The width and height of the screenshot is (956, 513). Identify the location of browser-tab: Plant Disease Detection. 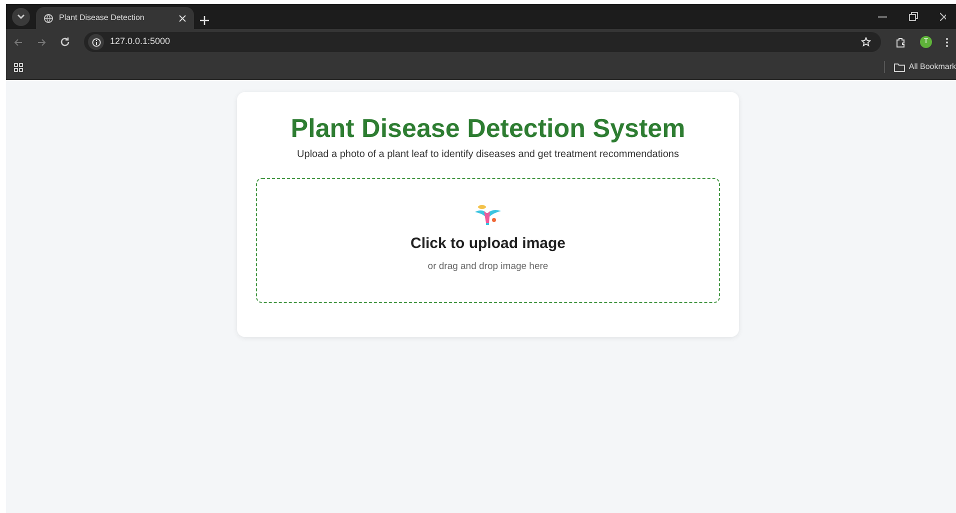
(115, 18).